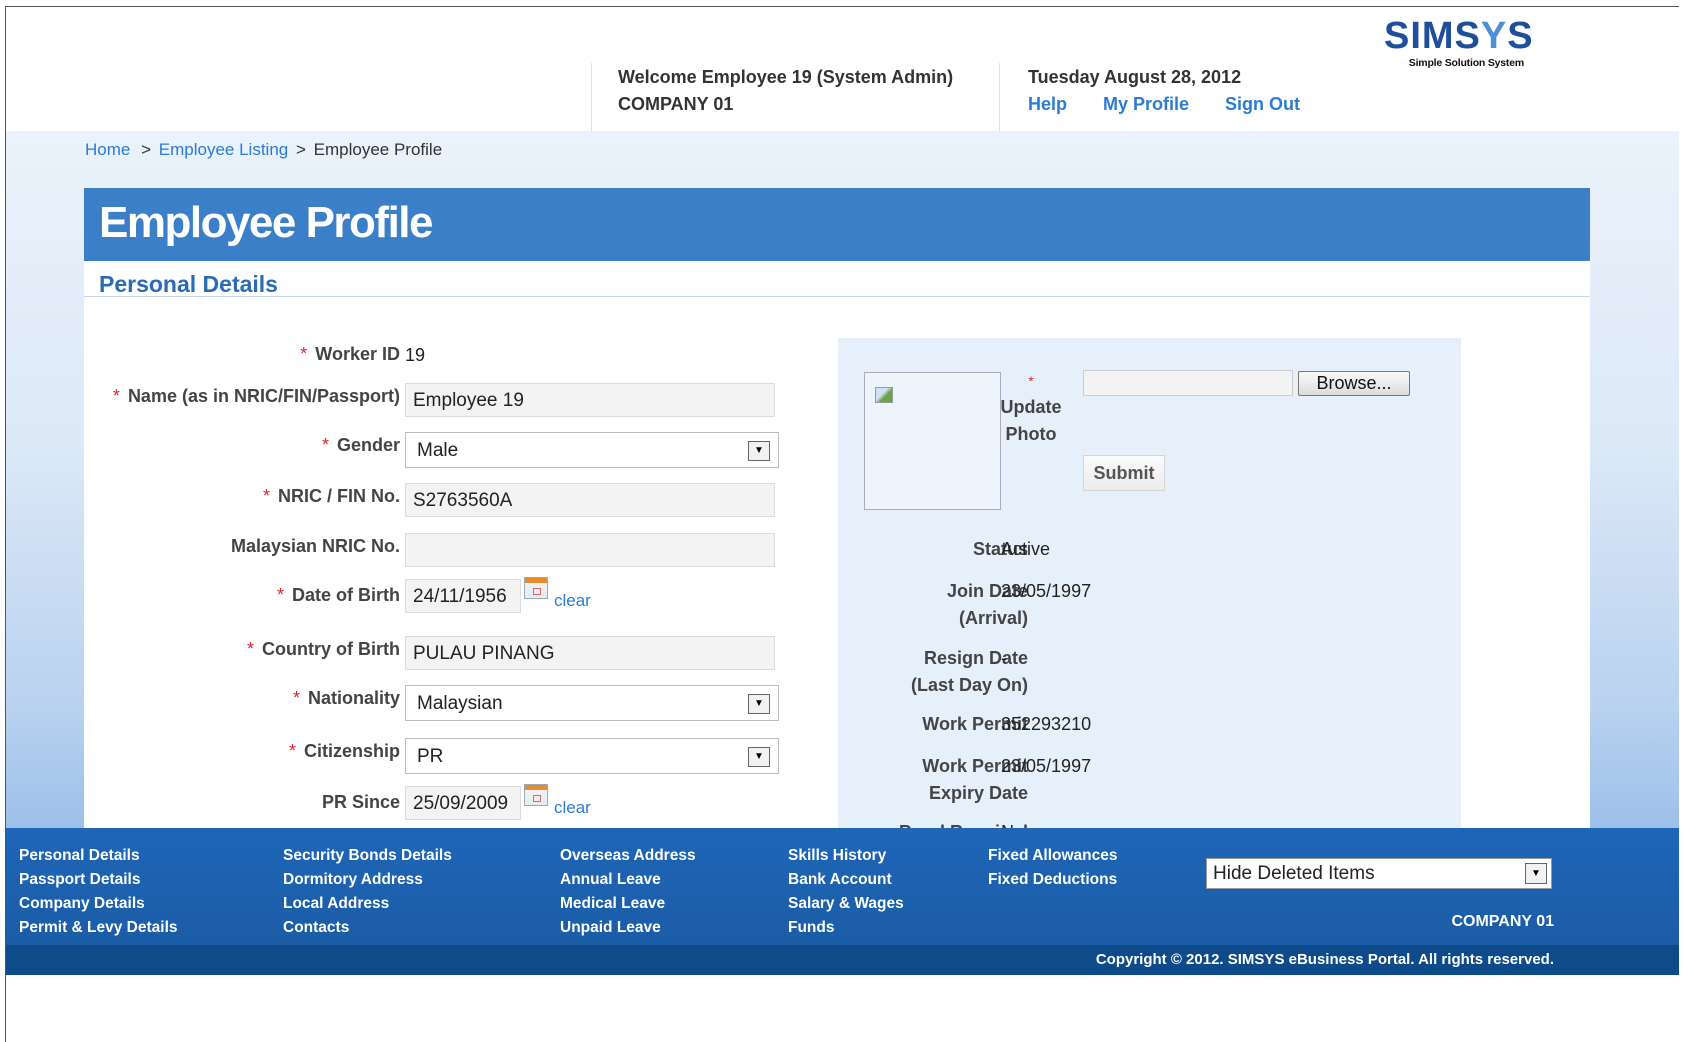  I want to click on footer-link-skills-history: Skills History, so click(846, 856).